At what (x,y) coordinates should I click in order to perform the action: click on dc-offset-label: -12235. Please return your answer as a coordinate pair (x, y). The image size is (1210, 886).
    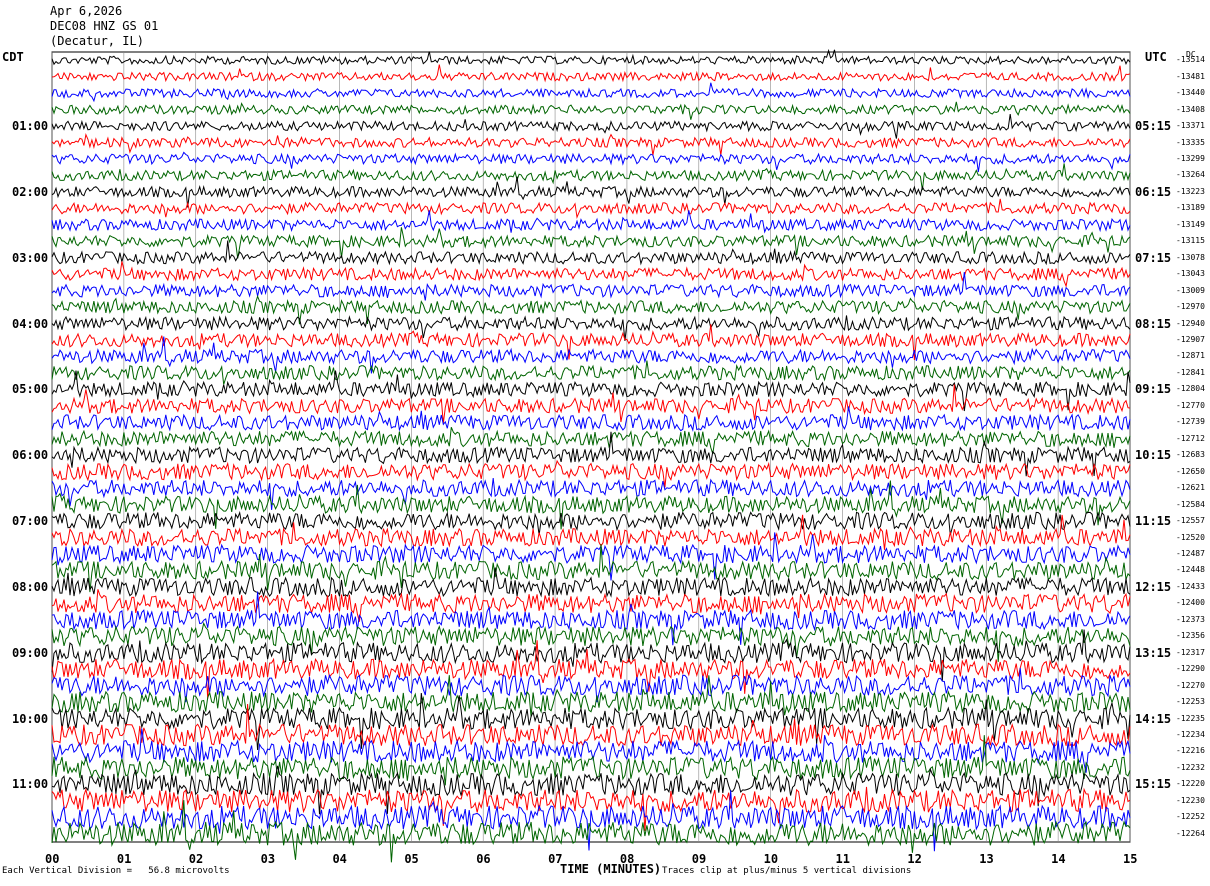
    Looking at the image, I should click on (1190, 718).